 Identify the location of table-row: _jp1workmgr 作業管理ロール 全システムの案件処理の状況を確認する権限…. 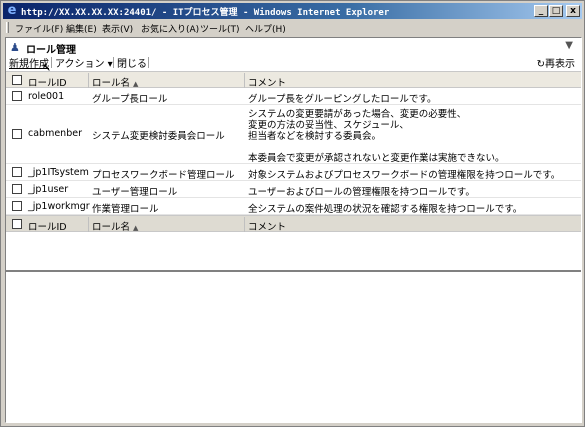
(293, 206).